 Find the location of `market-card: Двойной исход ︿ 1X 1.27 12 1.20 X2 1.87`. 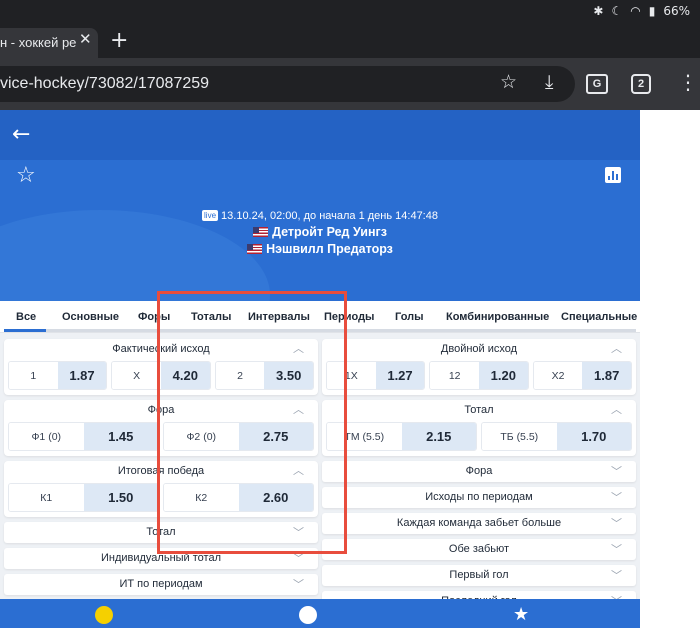

market-card: Двойной исход ︿ 1X 1.27 12 1.20 X2 1.87 is located at coordinates (479, 367).